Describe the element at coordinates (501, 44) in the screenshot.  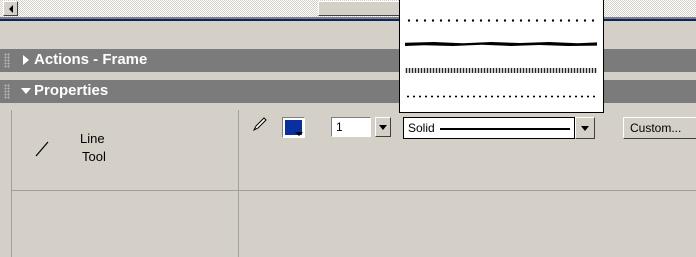
I see `stroke-style-option-ragged` at that location.